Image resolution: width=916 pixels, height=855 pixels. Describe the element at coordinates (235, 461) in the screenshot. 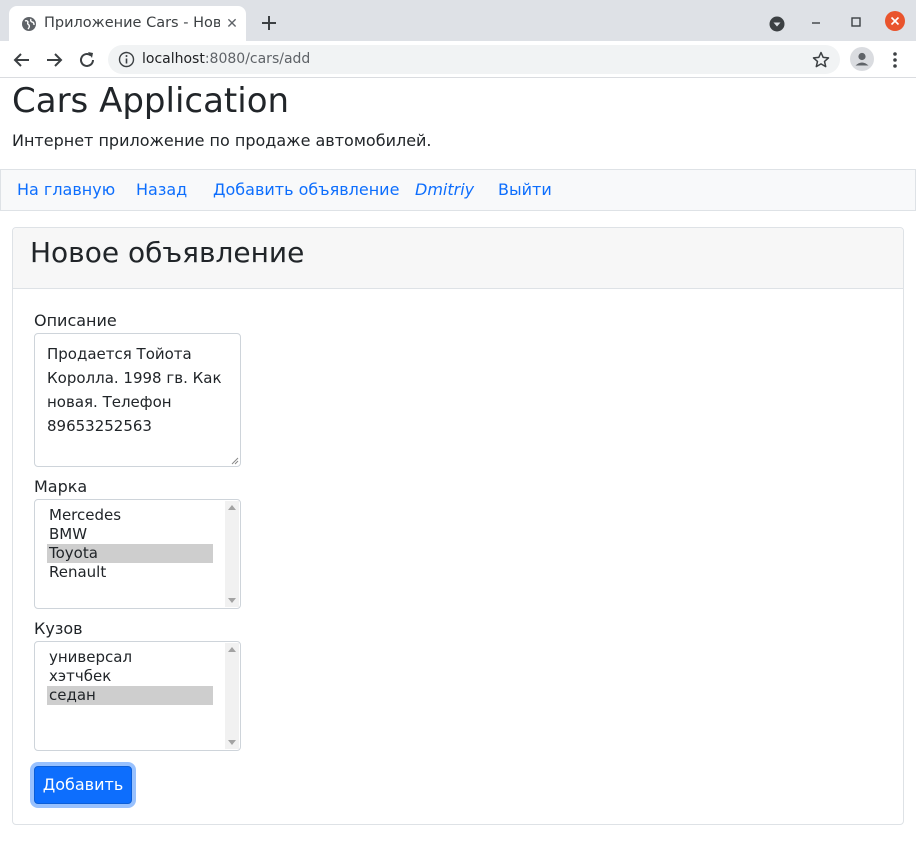

I see `resize-handle-icon` at that location.